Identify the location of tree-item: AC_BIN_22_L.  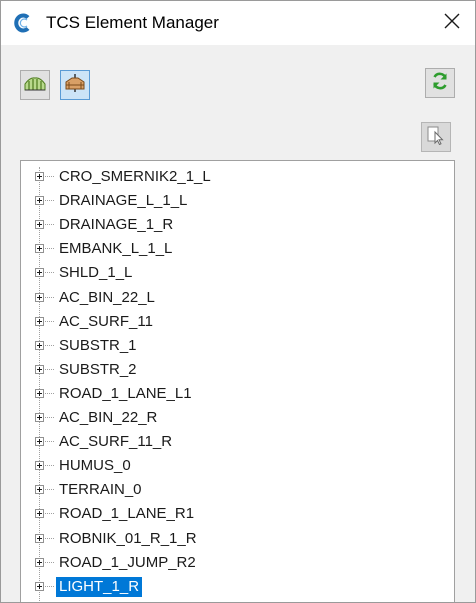
(237, 298).